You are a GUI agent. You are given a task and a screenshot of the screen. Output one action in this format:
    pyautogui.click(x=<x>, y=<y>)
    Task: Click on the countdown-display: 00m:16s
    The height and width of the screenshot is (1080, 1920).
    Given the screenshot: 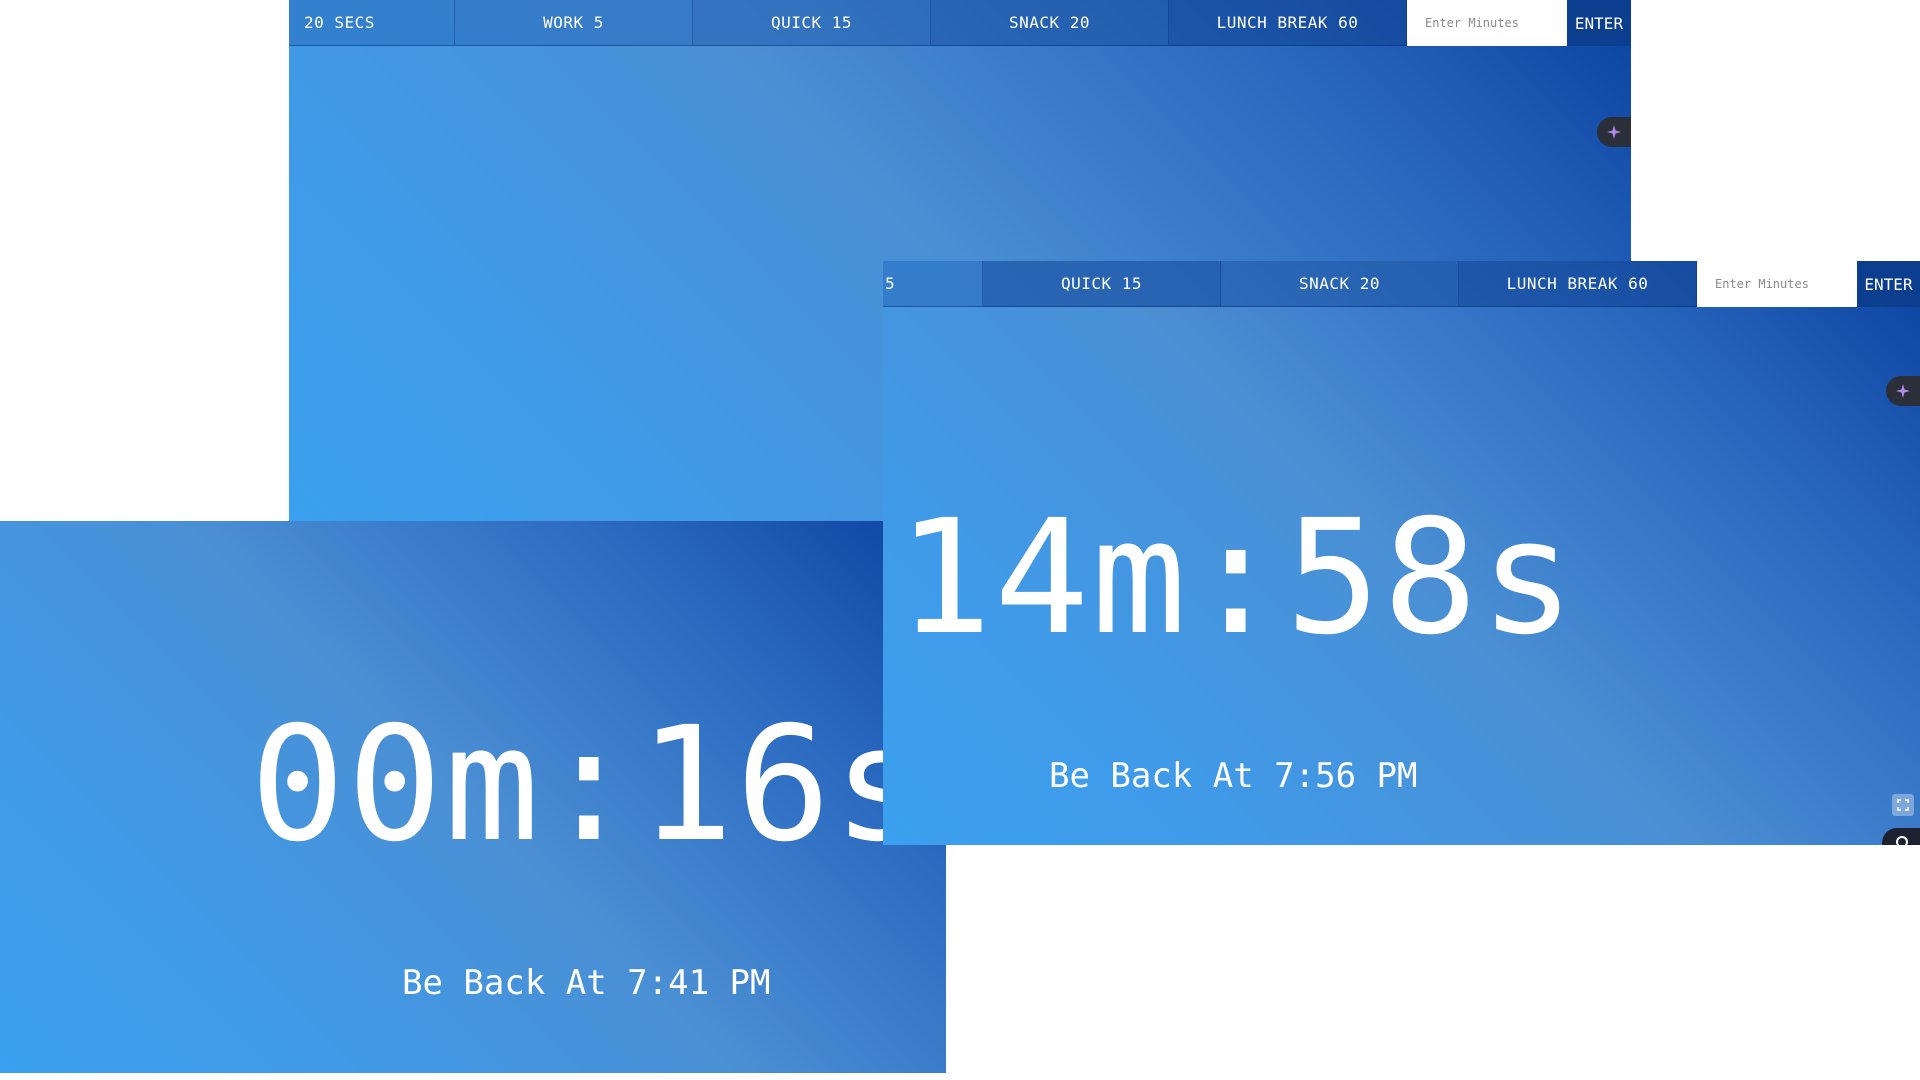 What is the action you would take?
    pyautogui.click(x=590, y=785)
    